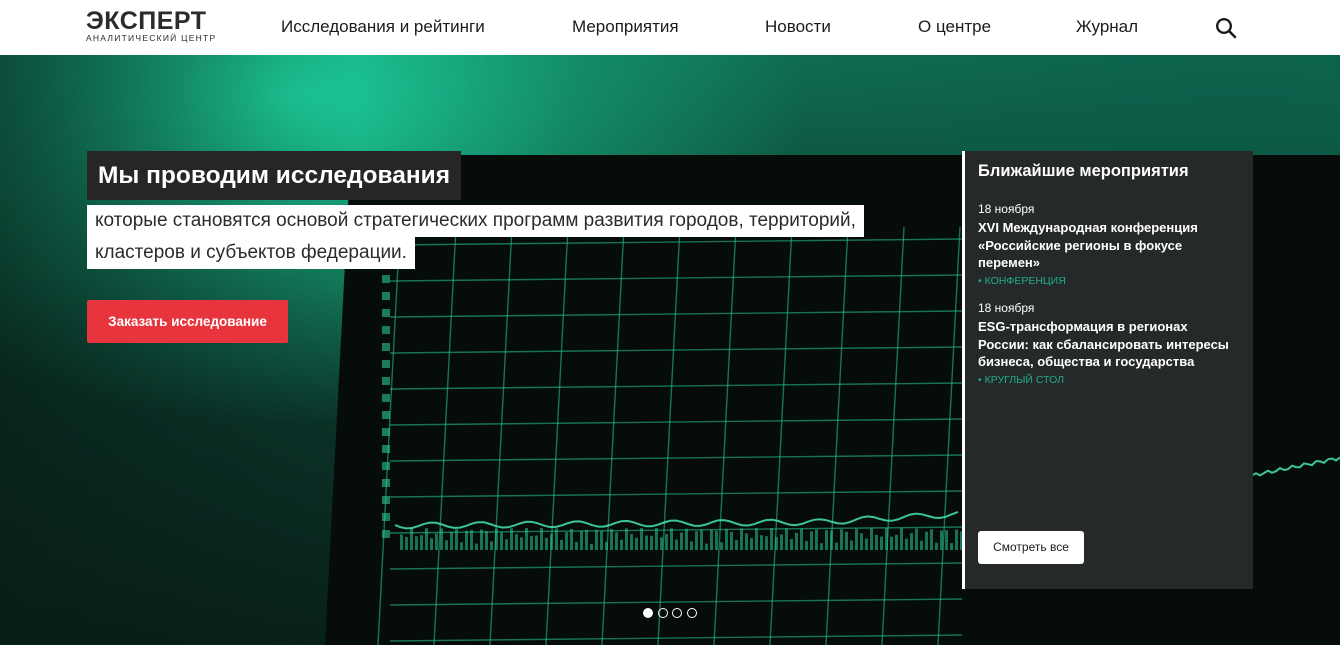  What do you see at coordinates (251, 253) in the screenshot?
I see `hero-lead-line: кластеров и субъектов федерации.` at bounding box center [251, 253].